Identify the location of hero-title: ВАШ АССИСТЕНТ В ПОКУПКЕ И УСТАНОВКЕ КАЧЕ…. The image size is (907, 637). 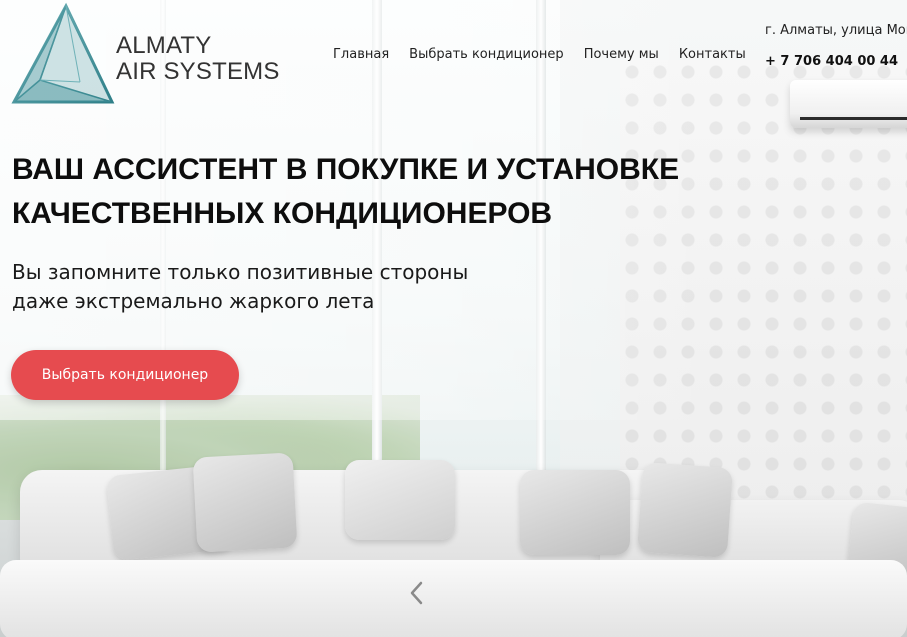
(352, 192).